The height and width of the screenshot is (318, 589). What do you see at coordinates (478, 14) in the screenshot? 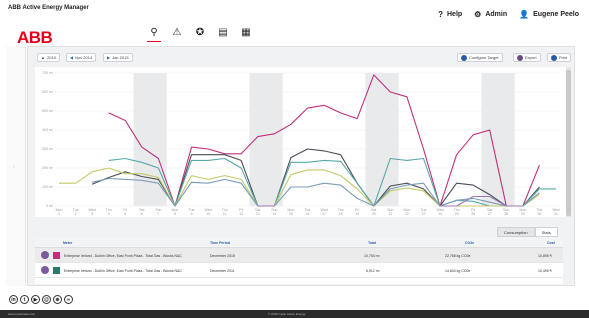
I see `gear-icon: ⚙` at bounding box center [478, 14].